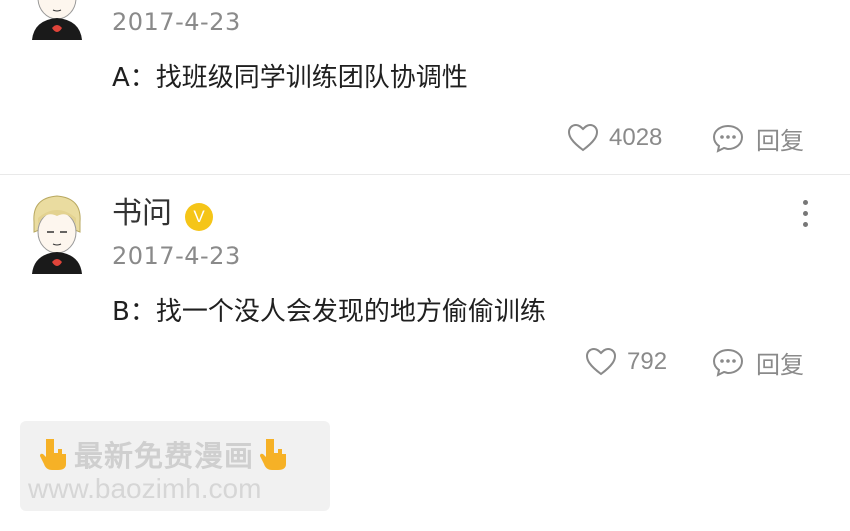 Image resolution: width=850 pixels, height=531 pixels. I want to click on more-options-button, so click(805, 216).